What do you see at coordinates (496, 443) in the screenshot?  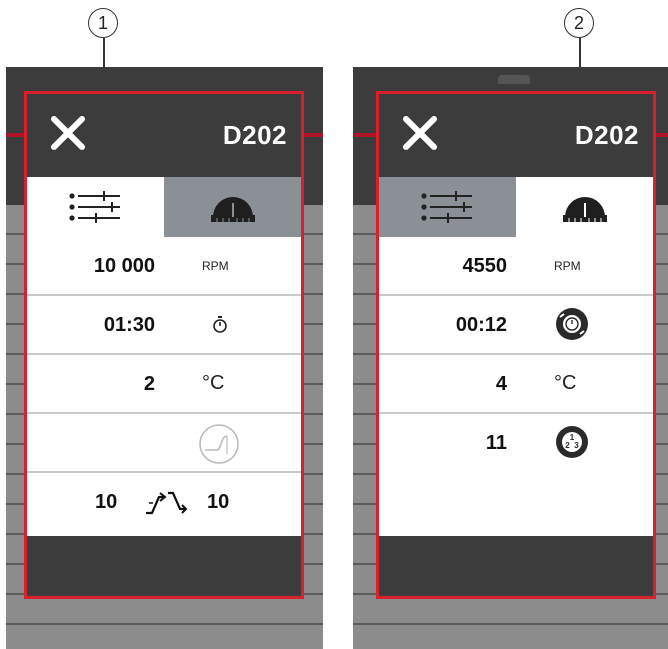 I see `cycle-count-value: 11` at bounding box center [496, 443].